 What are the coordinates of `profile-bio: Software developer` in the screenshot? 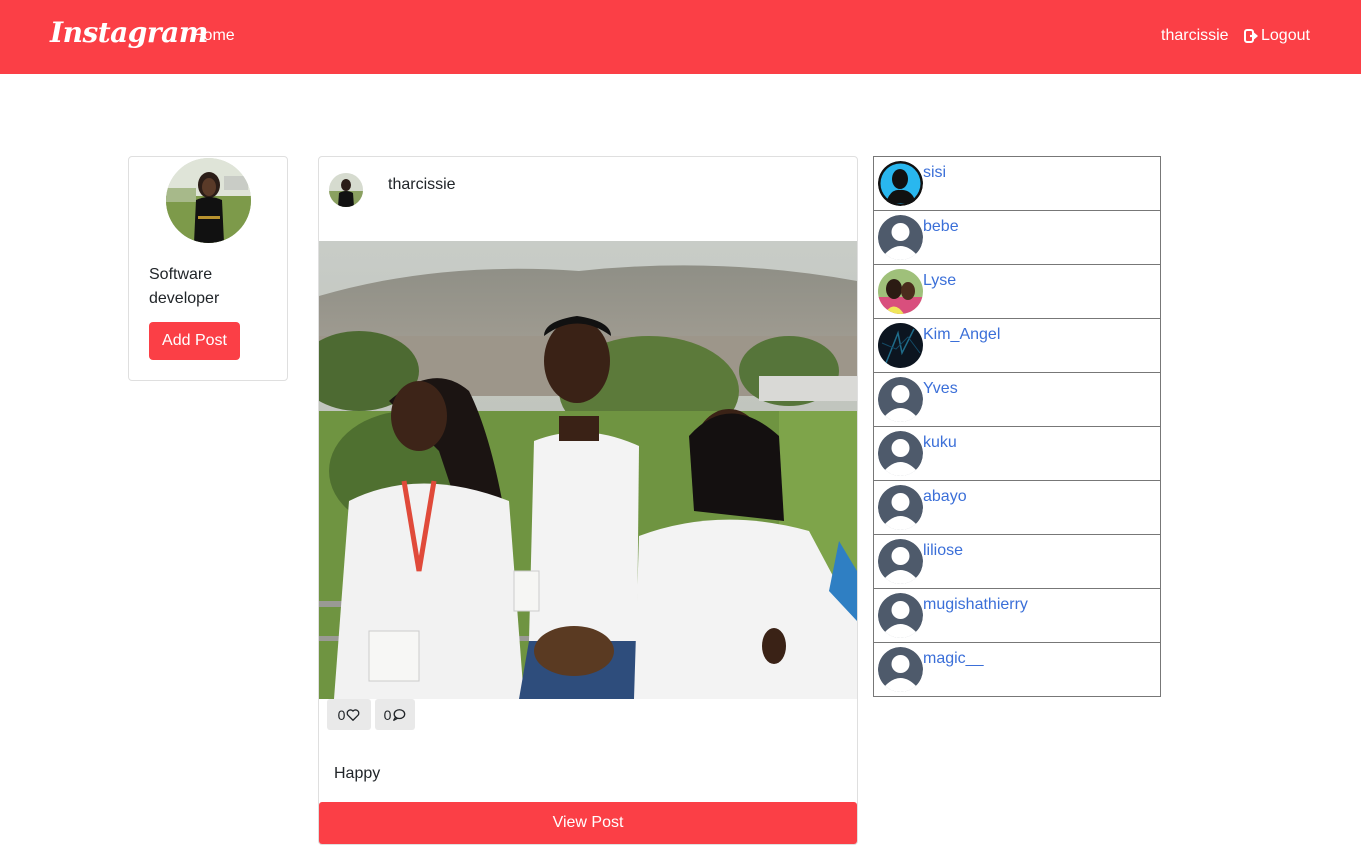 It's located at (184, 286).